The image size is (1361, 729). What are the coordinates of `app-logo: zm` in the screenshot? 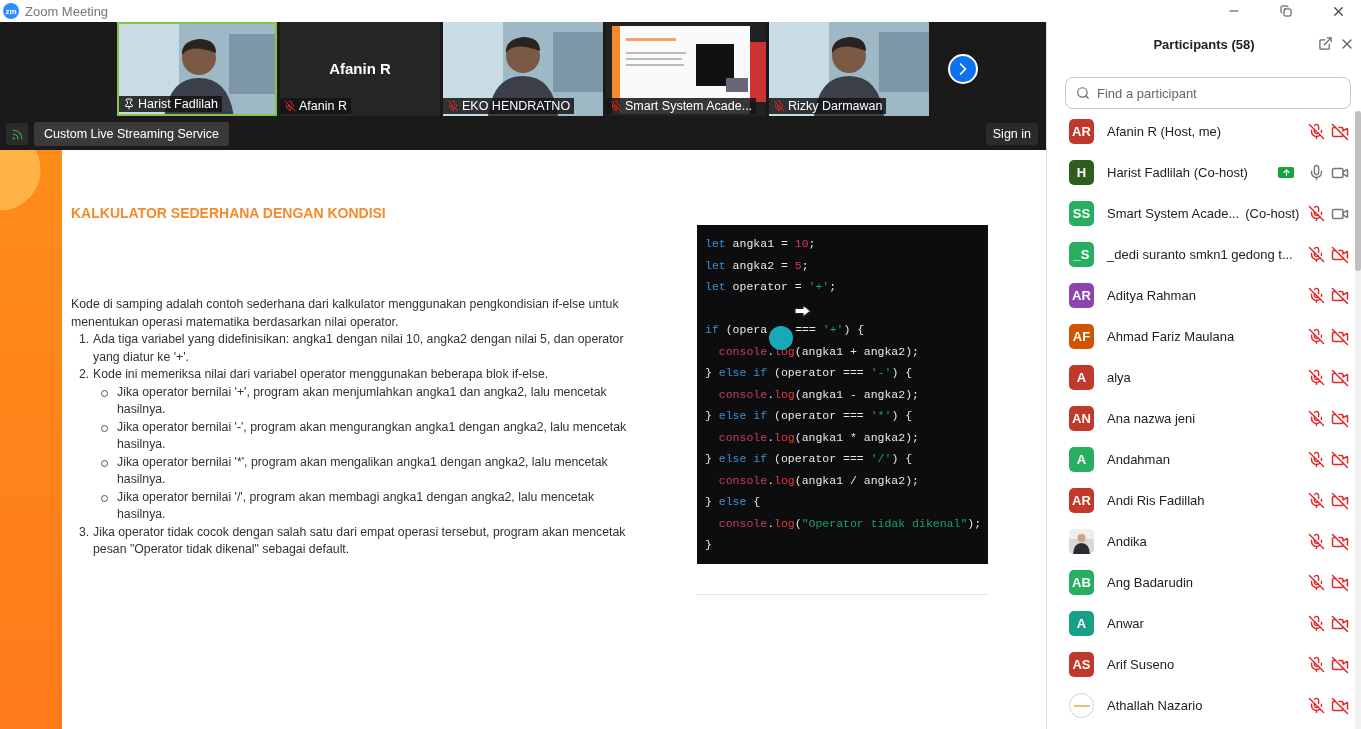 It's located at (11, 11).